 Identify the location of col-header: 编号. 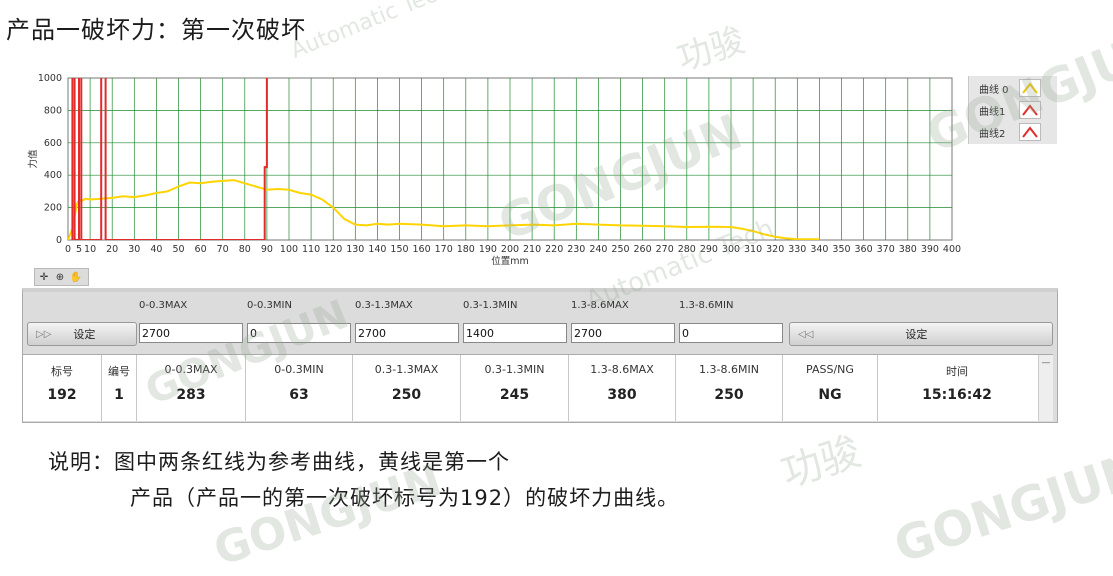
(119, 371).